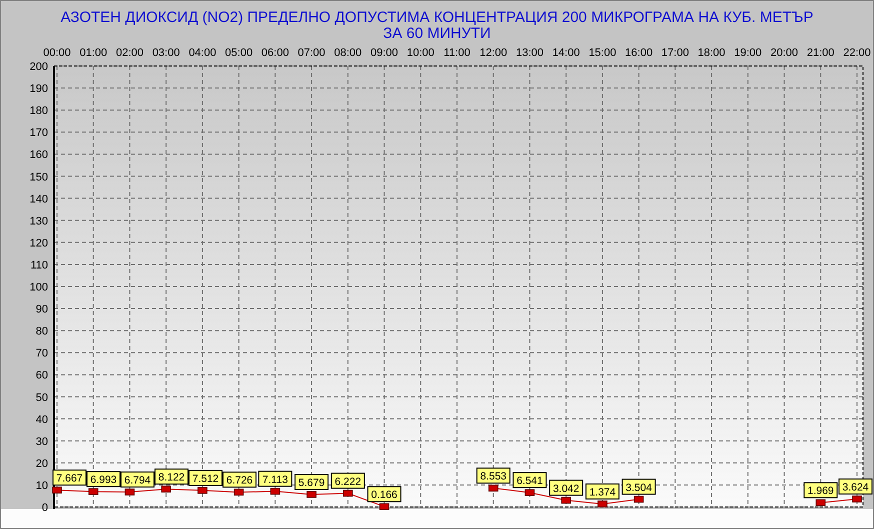 The image size is (874, 529). I want to click on y-tick-label: 10, so click(42, 486).